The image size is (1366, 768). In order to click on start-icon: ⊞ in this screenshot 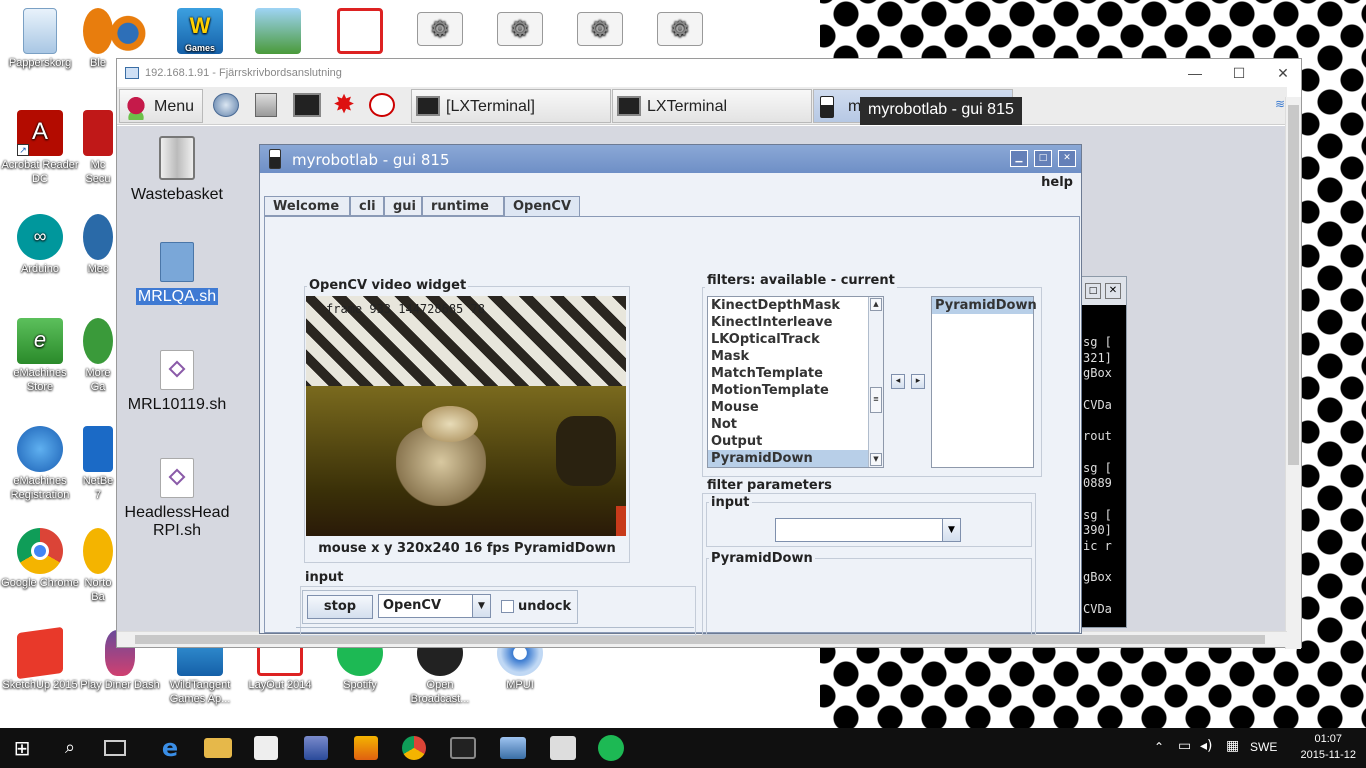, I will do `click(22, 748)`.